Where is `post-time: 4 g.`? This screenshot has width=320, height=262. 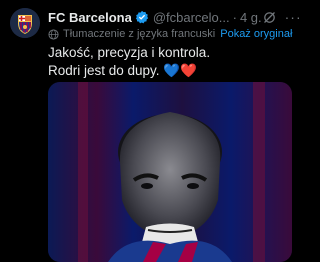
post-time: 4 g. is located at coordinates (251, 17).